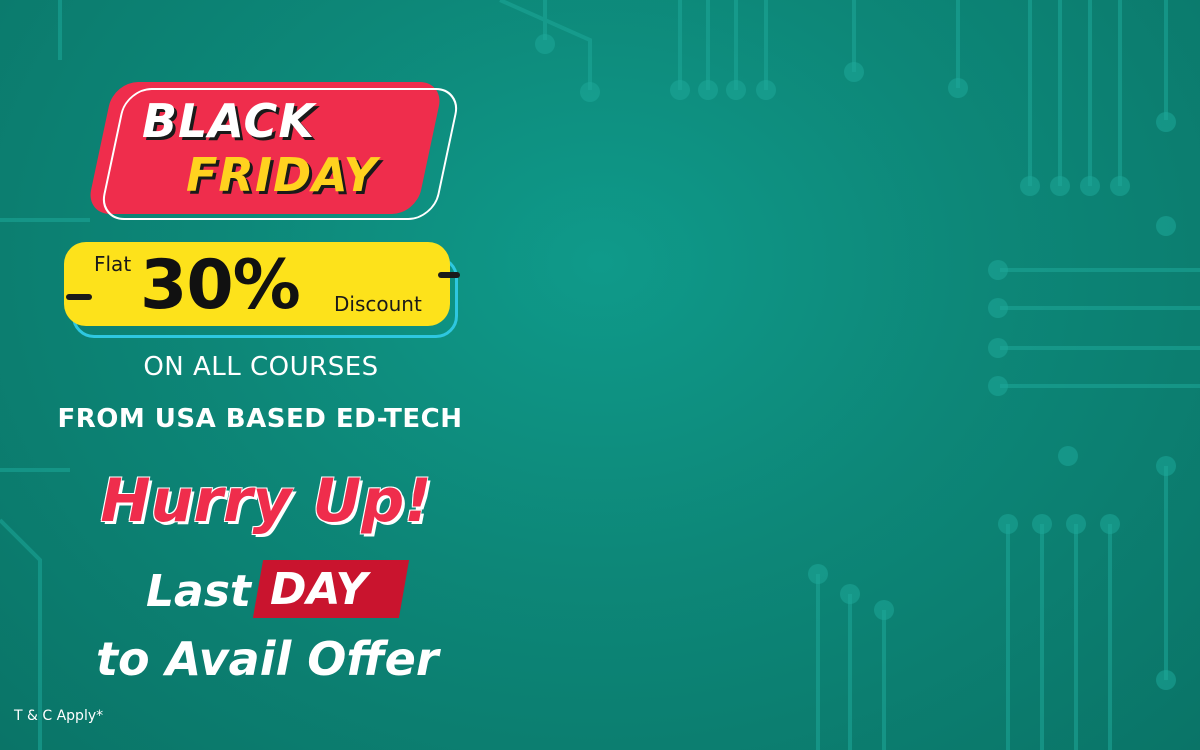 The image size is (1200, 750). What do you see at coordinates (113, 264) in the screenshot?
I see `flat-label: Flat` at bounding box center [113, 264].